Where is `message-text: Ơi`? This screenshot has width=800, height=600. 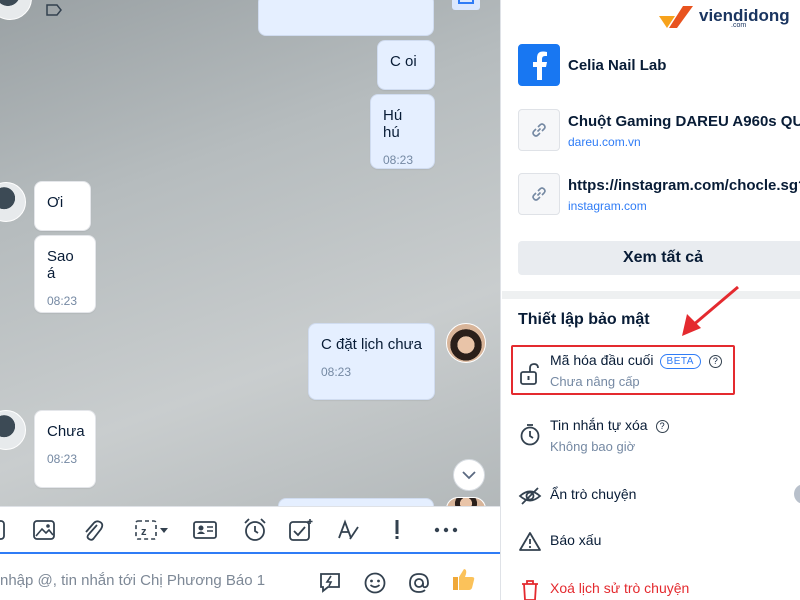 message-text: Ơi is located at coordinates (55, 202).